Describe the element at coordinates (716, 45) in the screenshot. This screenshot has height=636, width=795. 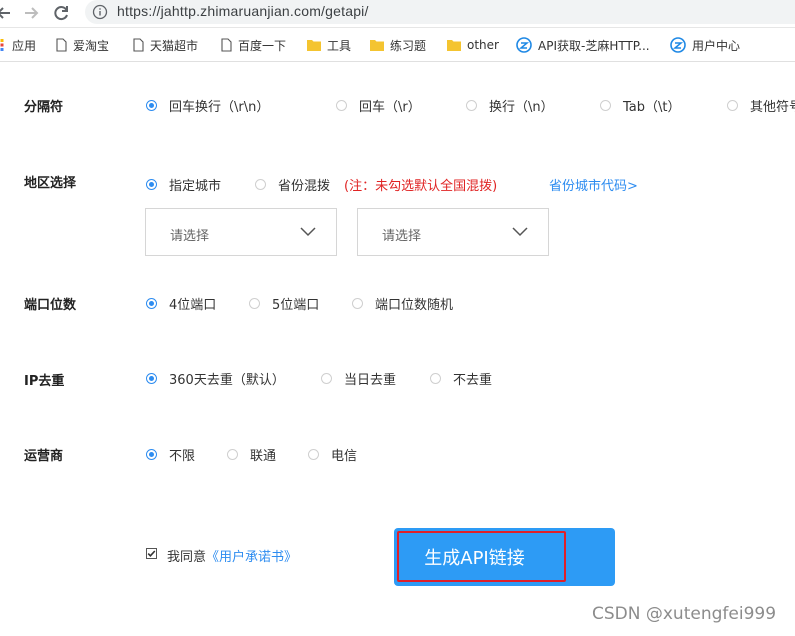
I see `bookmark-label: 用户中心` at that location.